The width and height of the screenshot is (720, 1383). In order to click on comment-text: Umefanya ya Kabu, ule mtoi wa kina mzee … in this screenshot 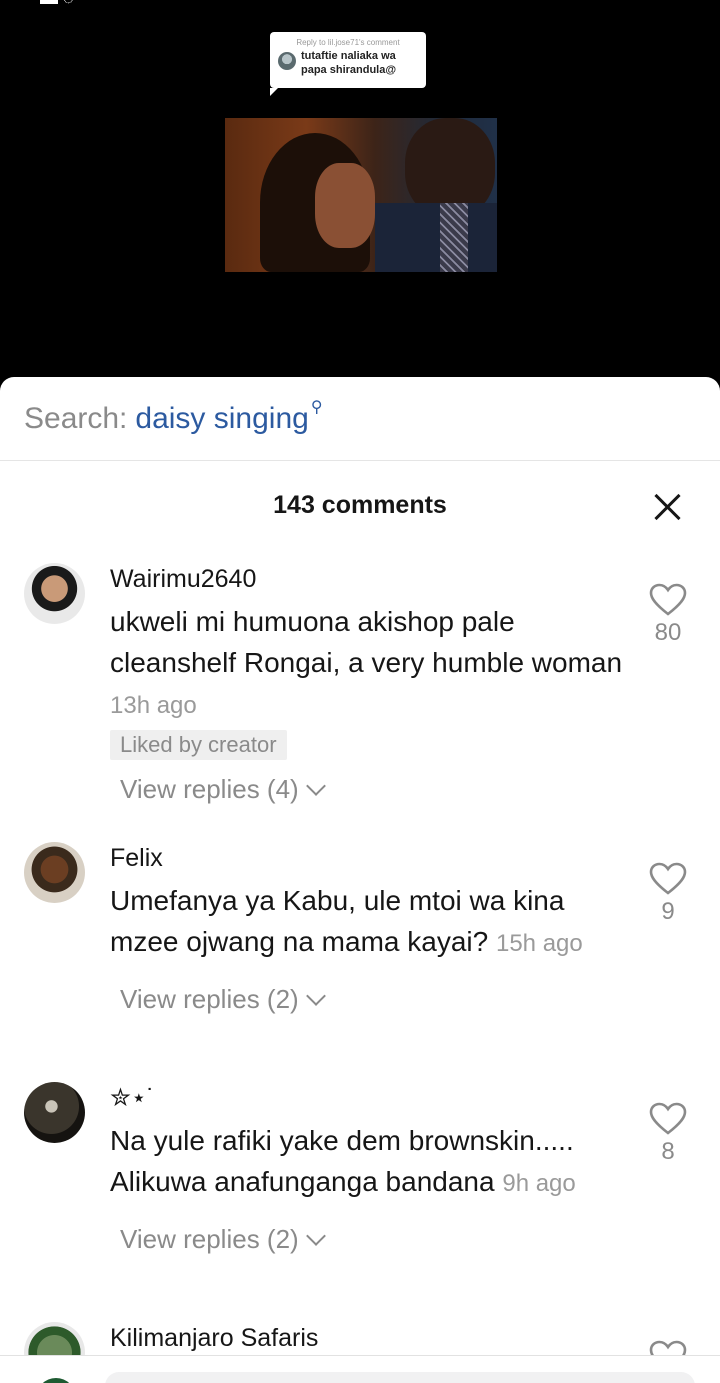, I will do `click(370, 922)`.